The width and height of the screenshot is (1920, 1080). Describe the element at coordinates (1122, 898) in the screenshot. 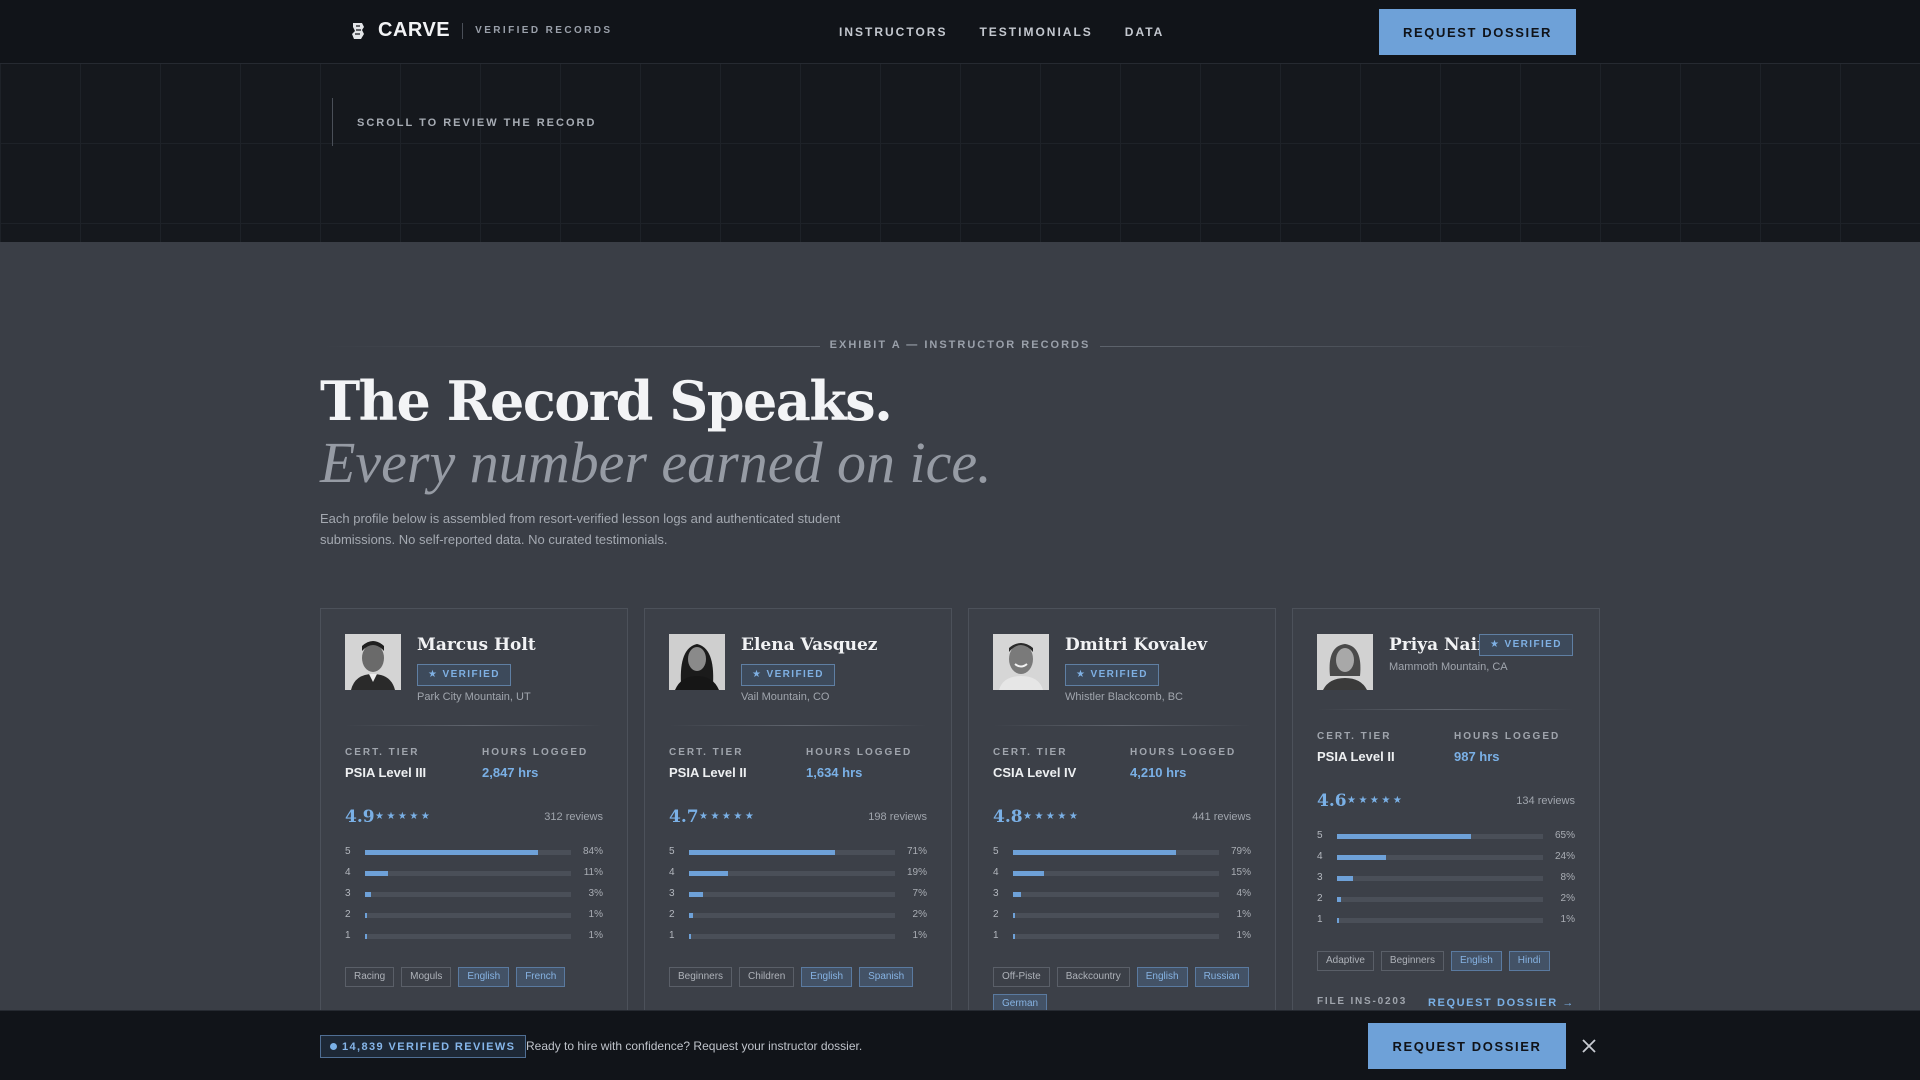

I see `rating-row: 3 4%` at that location.